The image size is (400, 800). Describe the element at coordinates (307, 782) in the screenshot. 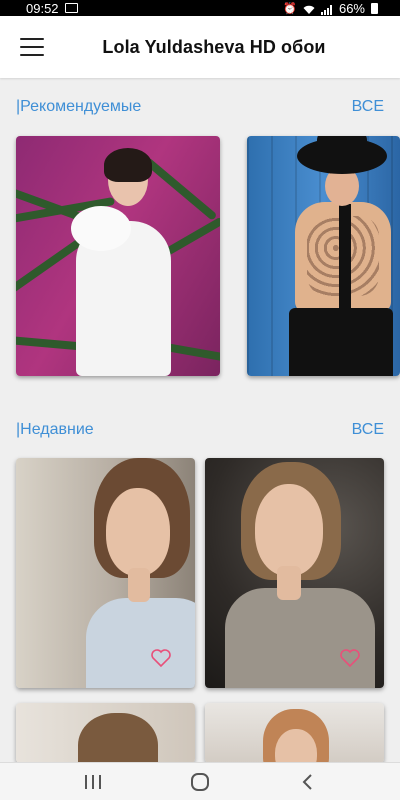

I see `back-icon` at that location.